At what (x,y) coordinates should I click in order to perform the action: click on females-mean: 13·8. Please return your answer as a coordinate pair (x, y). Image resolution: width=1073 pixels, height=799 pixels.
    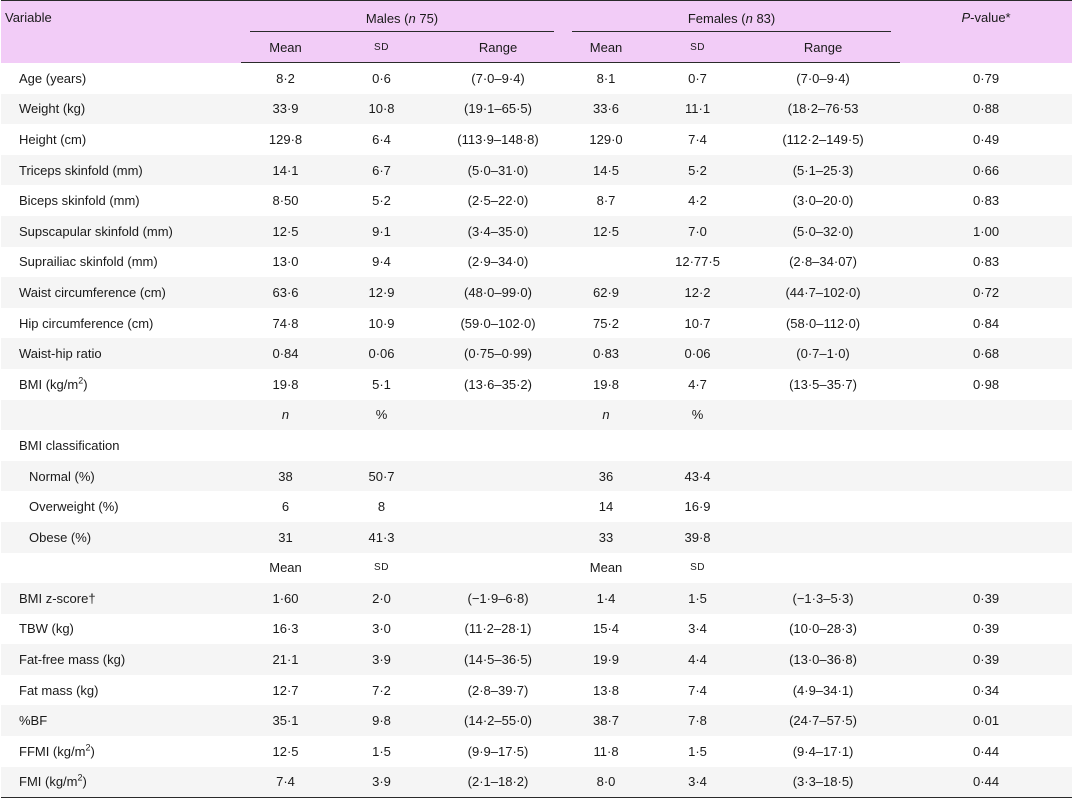
    Looking at the image, I should click on (606, 690).